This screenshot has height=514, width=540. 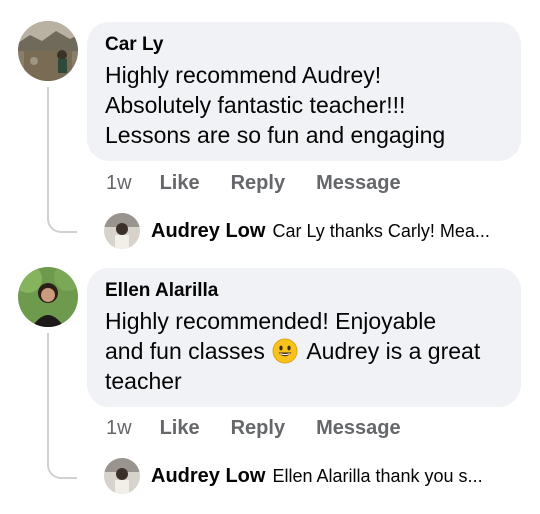 I want to click on comment-line: and fun classes Audrey is a great, so click(x=304, y=351).